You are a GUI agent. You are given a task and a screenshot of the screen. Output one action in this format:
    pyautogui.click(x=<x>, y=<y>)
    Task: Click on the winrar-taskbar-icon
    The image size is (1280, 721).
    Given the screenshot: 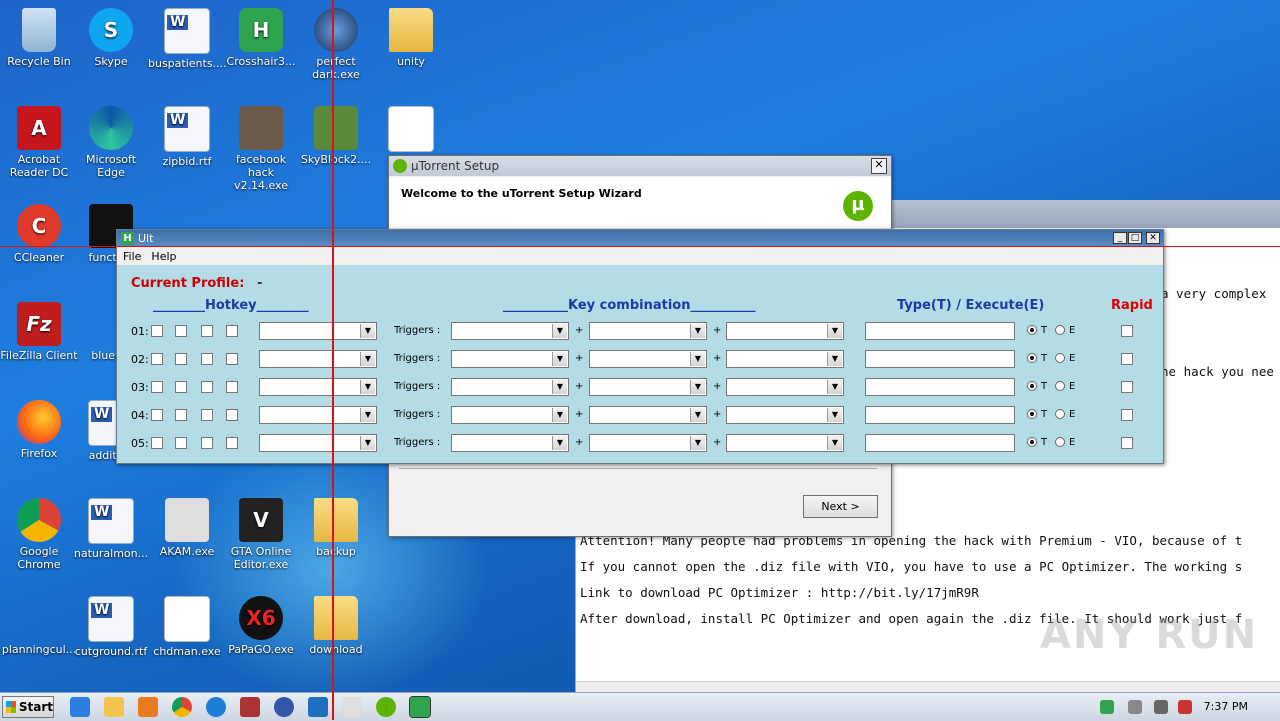 What is the action you would take?
    pyautogui.click(x=250, y=707)
    